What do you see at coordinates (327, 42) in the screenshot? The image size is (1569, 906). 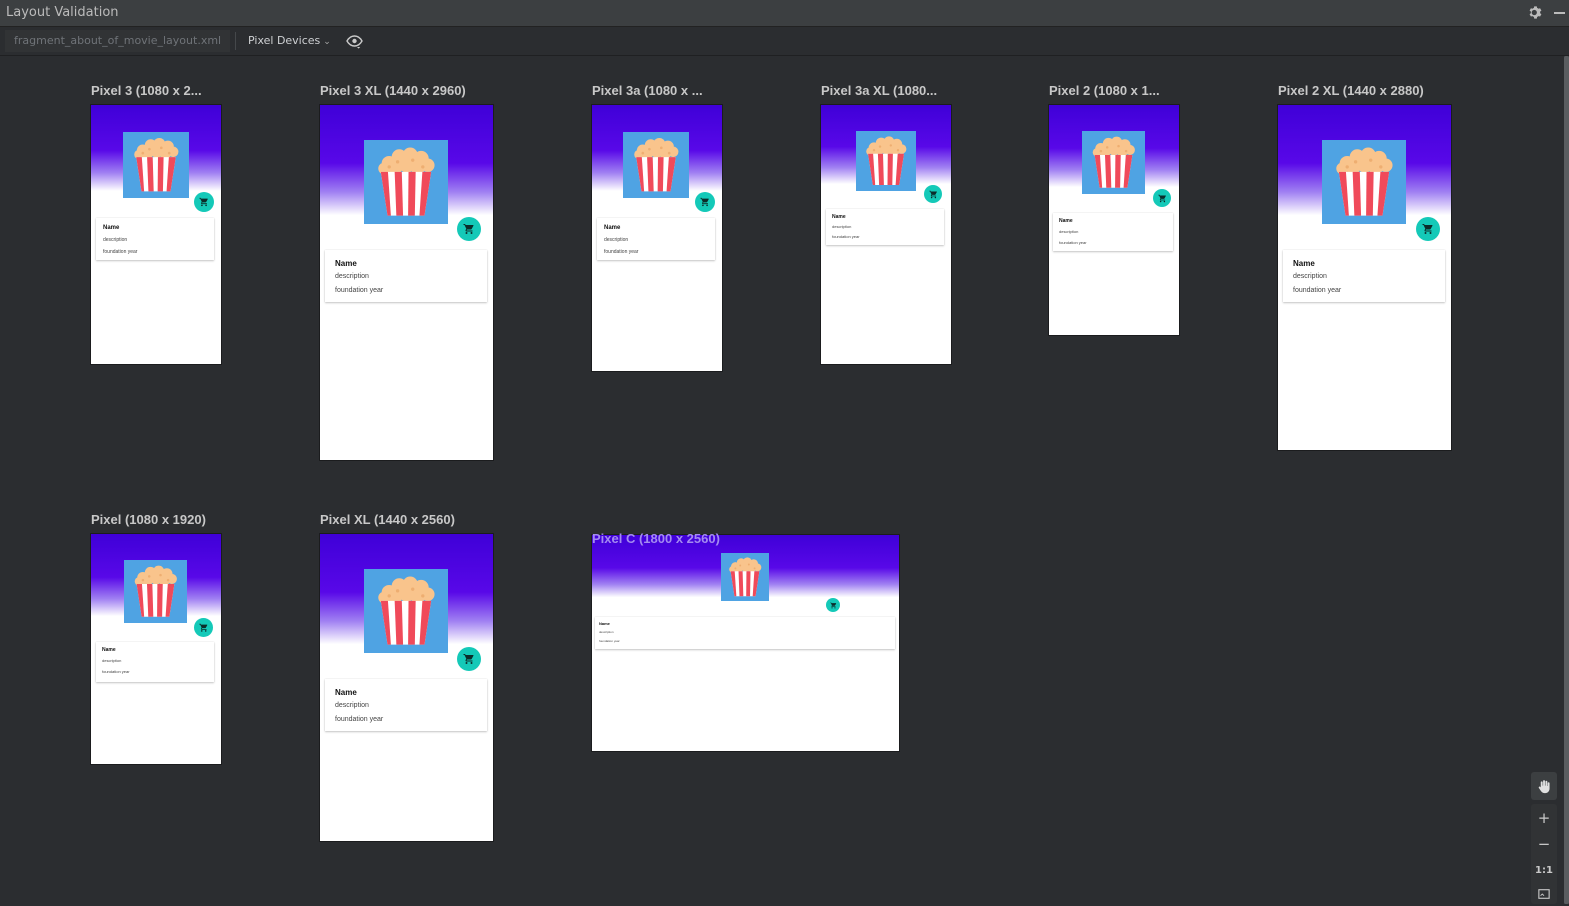 I see `chevron-down-icon: ⌄` at bounding box center [327, 42].